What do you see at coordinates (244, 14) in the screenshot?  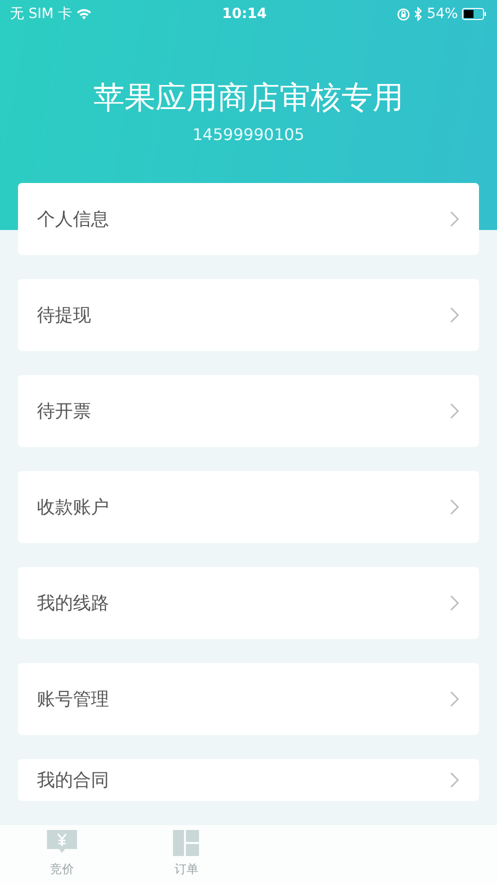 I see `time-text: 10:14` at bounding box center [244, 14].